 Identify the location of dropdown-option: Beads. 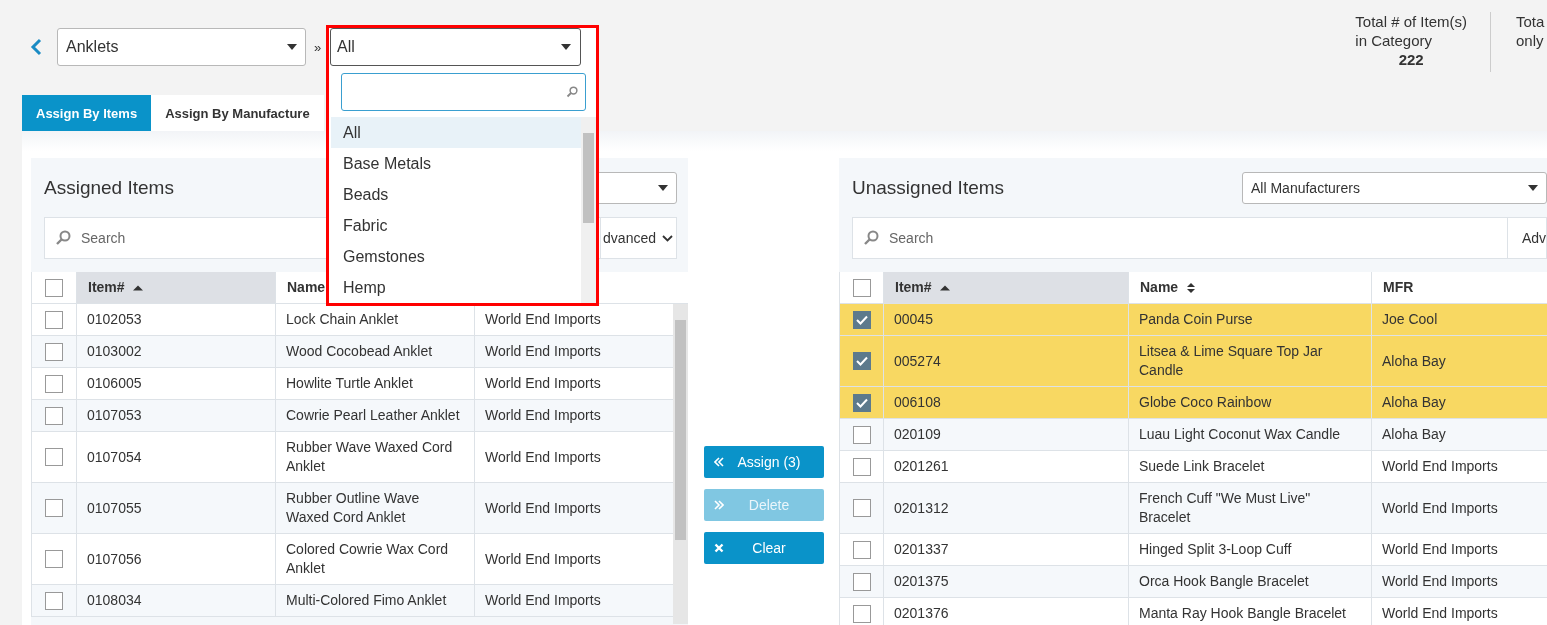
(456, 194).